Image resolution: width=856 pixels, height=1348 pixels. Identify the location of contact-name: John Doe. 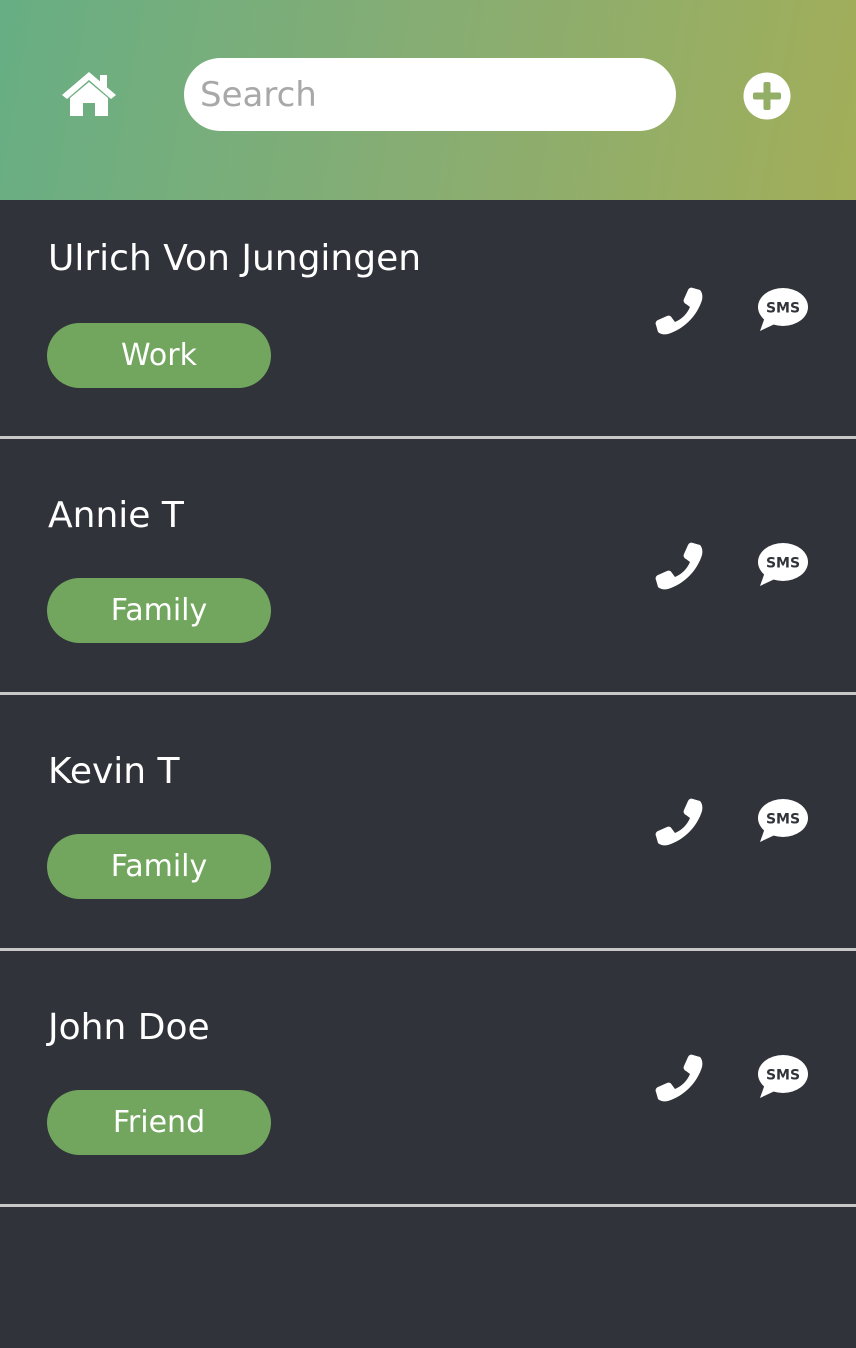
(129, 1027).